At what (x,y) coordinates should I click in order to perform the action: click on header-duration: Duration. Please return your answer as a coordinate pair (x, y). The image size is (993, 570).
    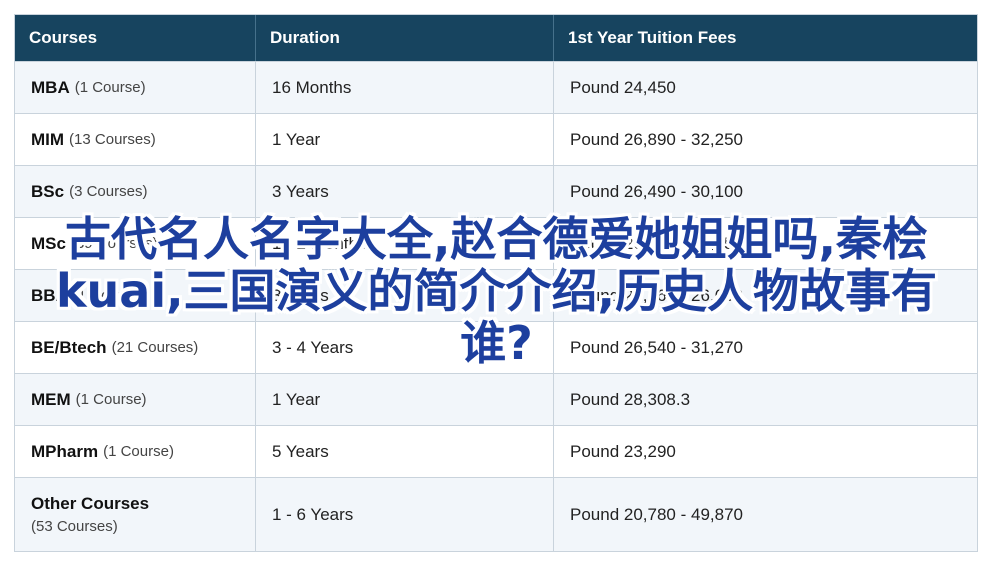
    Looking at the image, I should click on (405, 38).